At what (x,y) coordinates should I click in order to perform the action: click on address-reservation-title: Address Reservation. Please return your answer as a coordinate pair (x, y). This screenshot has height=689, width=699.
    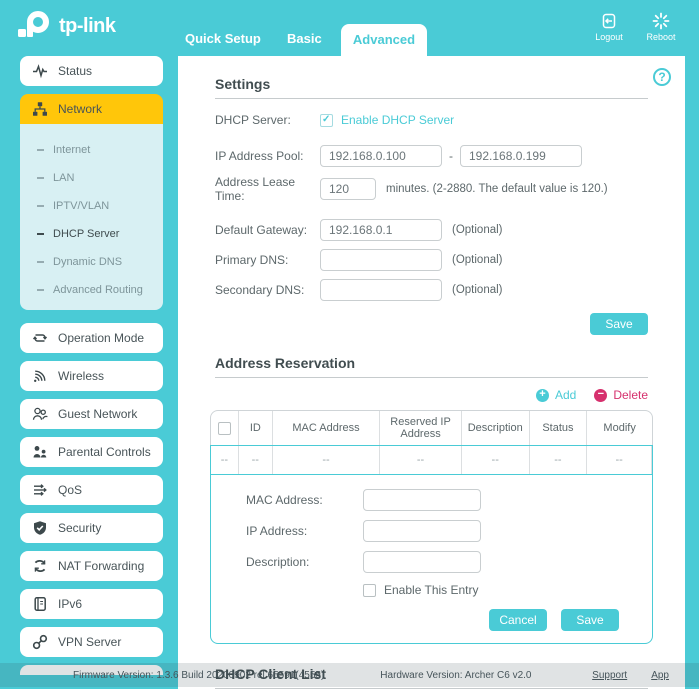
    Looking at the image, I should click on (285, 363).